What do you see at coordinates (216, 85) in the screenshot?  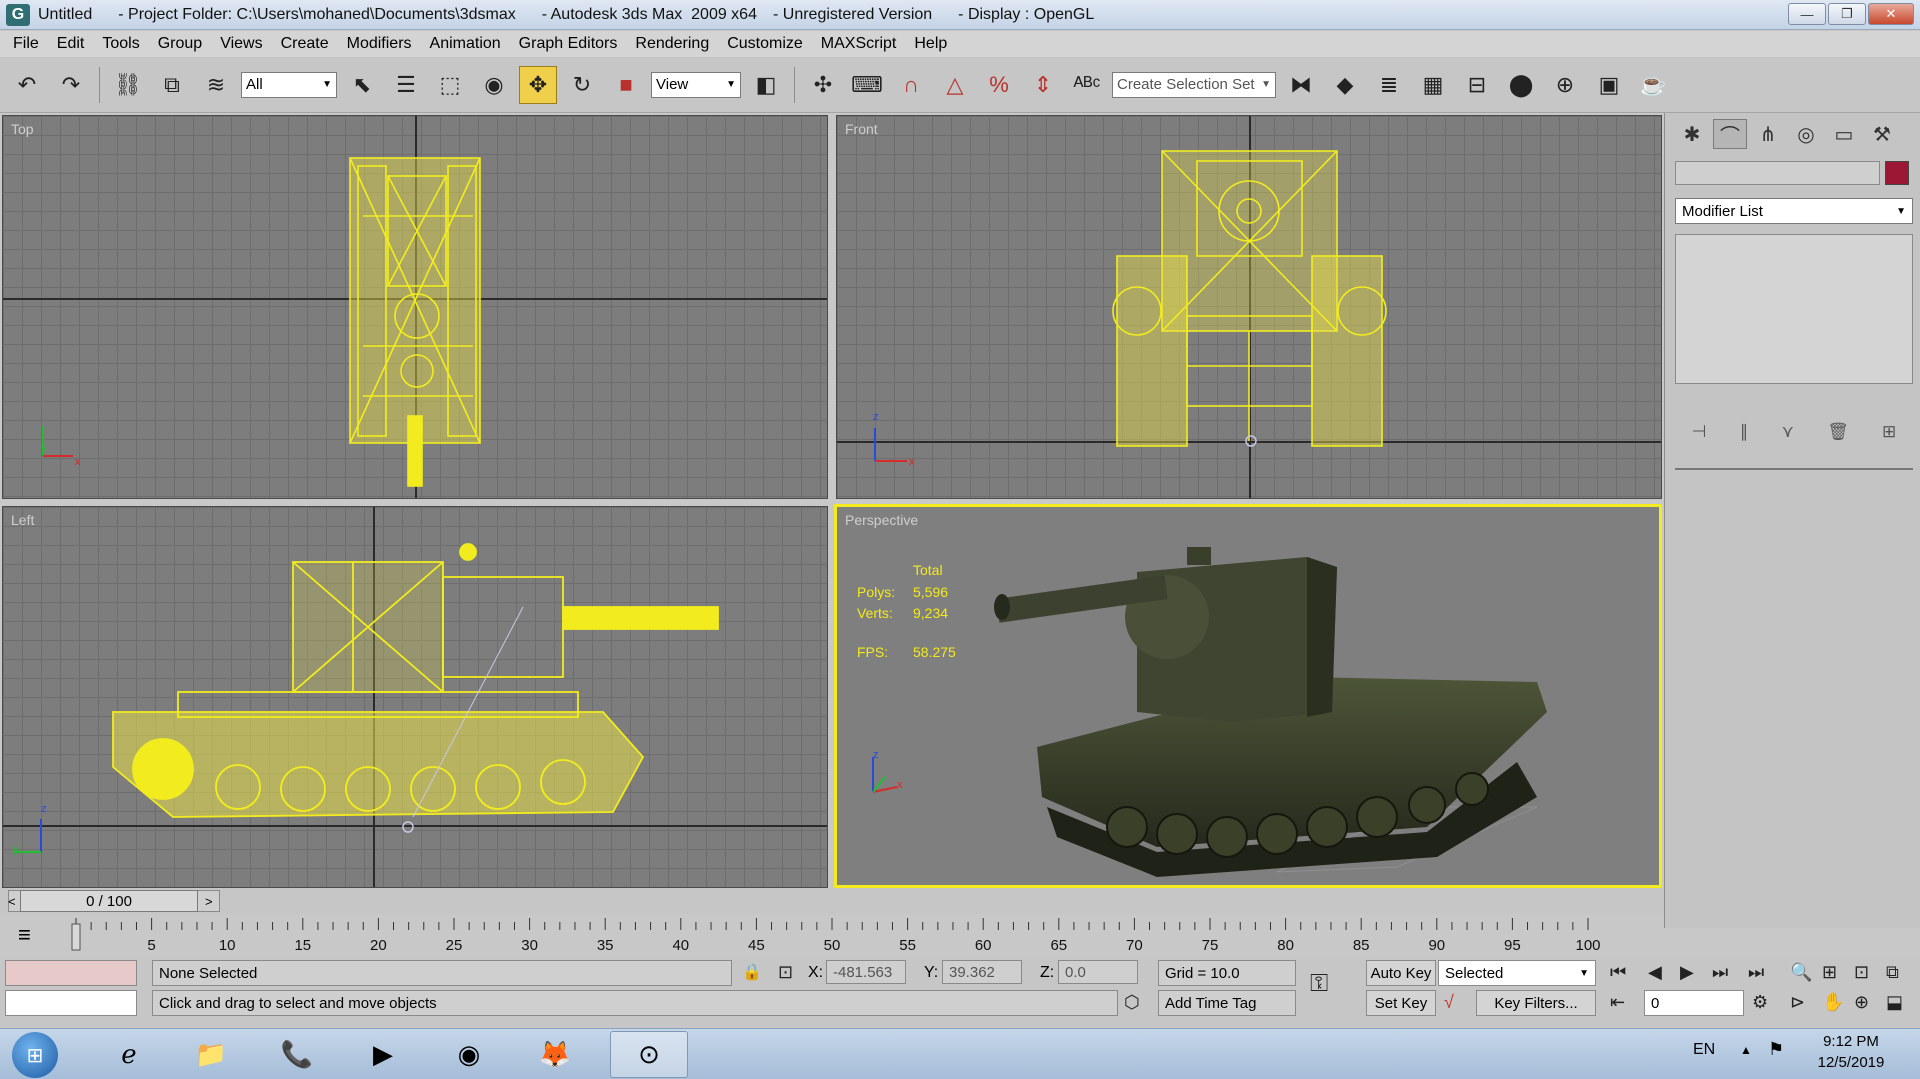 I see `bind-to-space-warp-icon: ≋` at bounding box center [216, 85].